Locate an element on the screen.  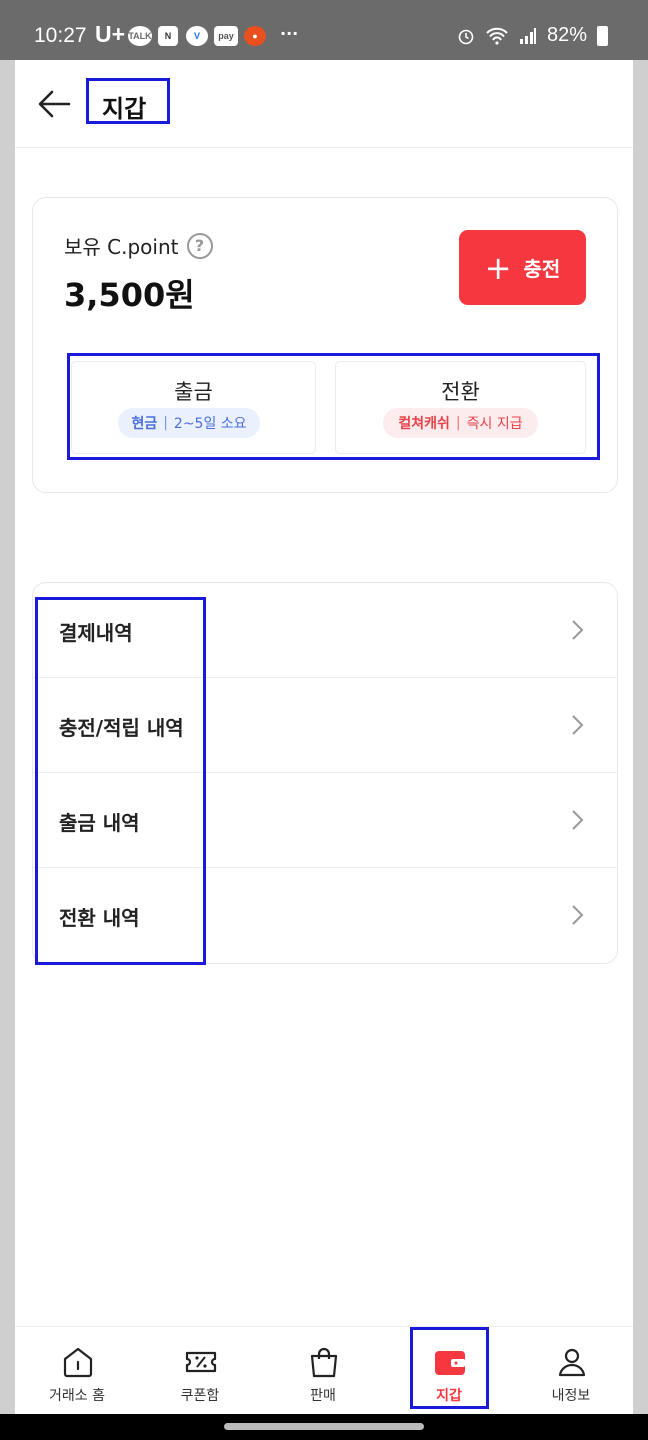
charge-button: + 충전 is located at coordinates (522, 267).